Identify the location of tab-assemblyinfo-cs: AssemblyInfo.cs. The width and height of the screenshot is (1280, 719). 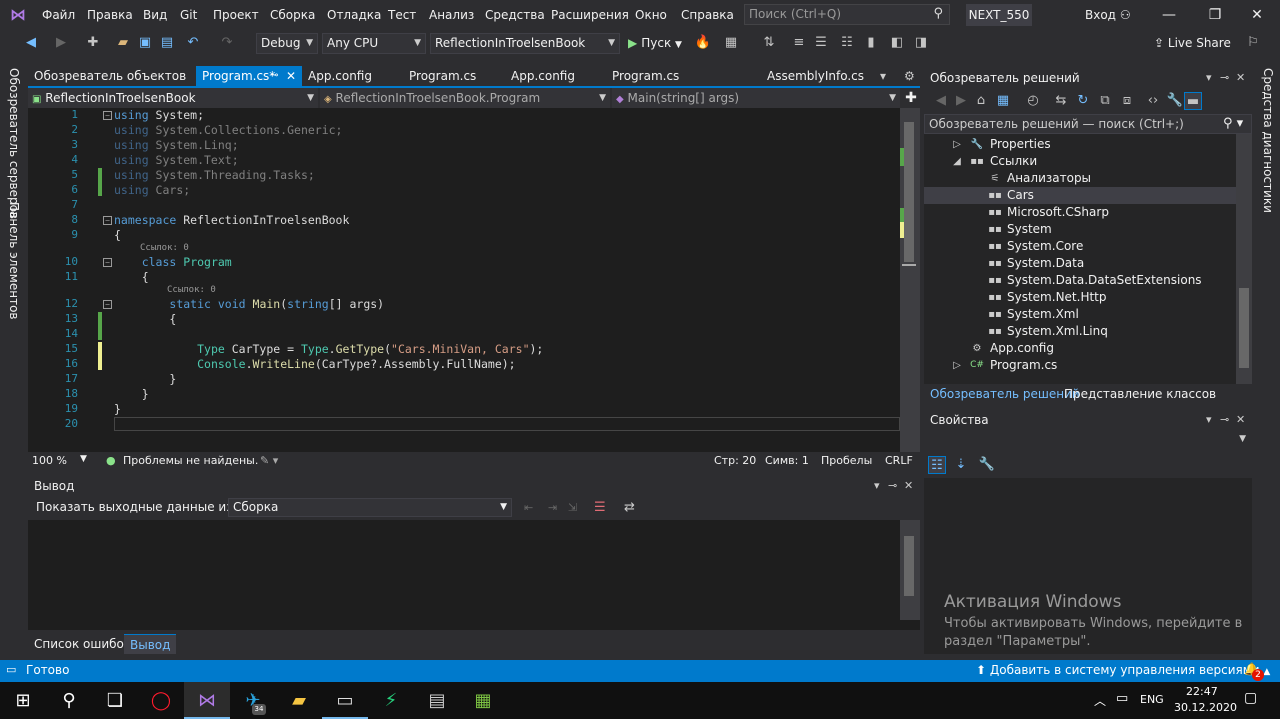
(816, 76).